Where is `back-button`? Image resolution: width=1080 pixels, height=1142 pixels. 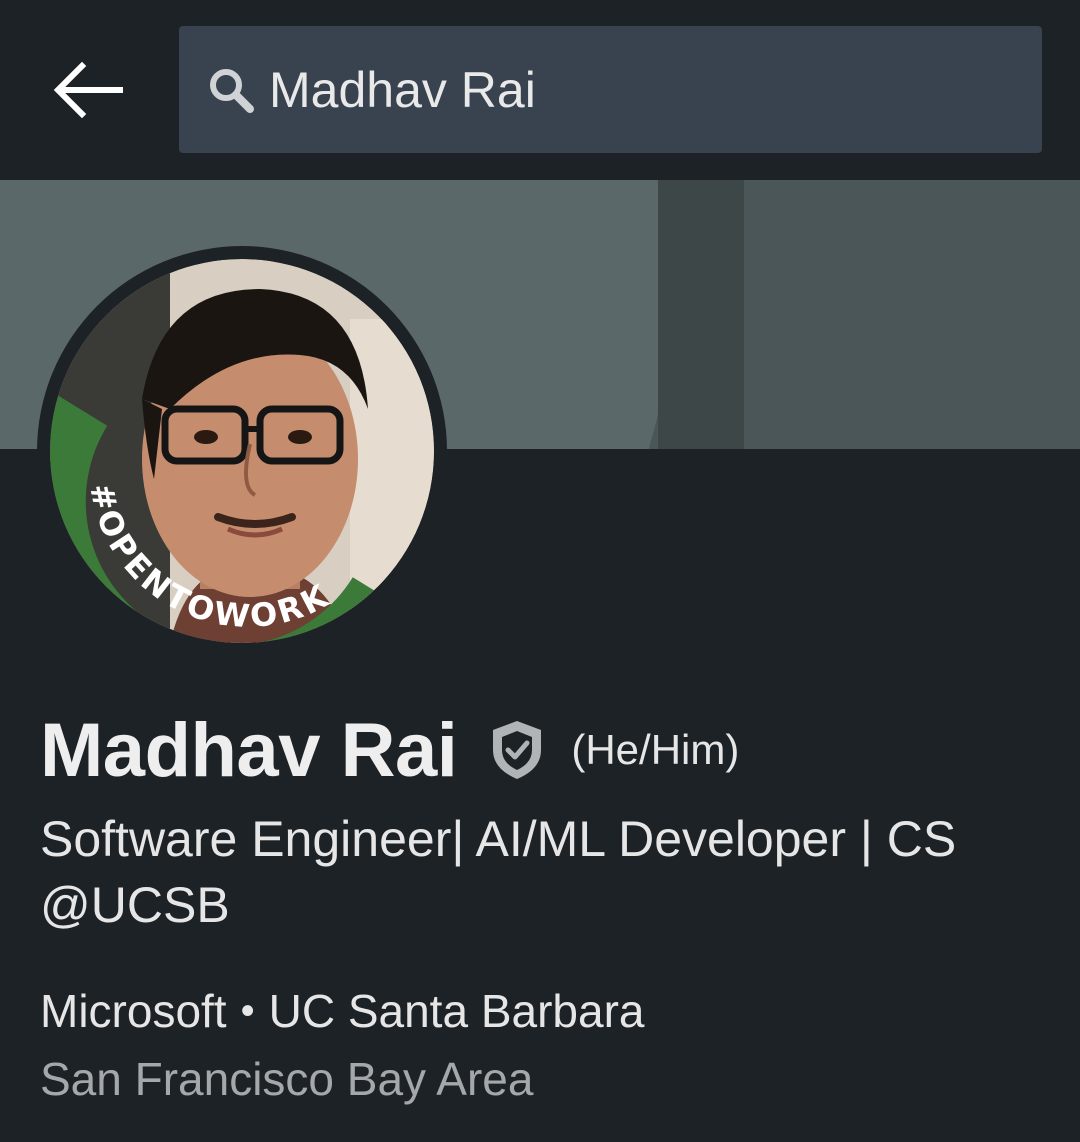 back-button is located at coordinates (88, 90).